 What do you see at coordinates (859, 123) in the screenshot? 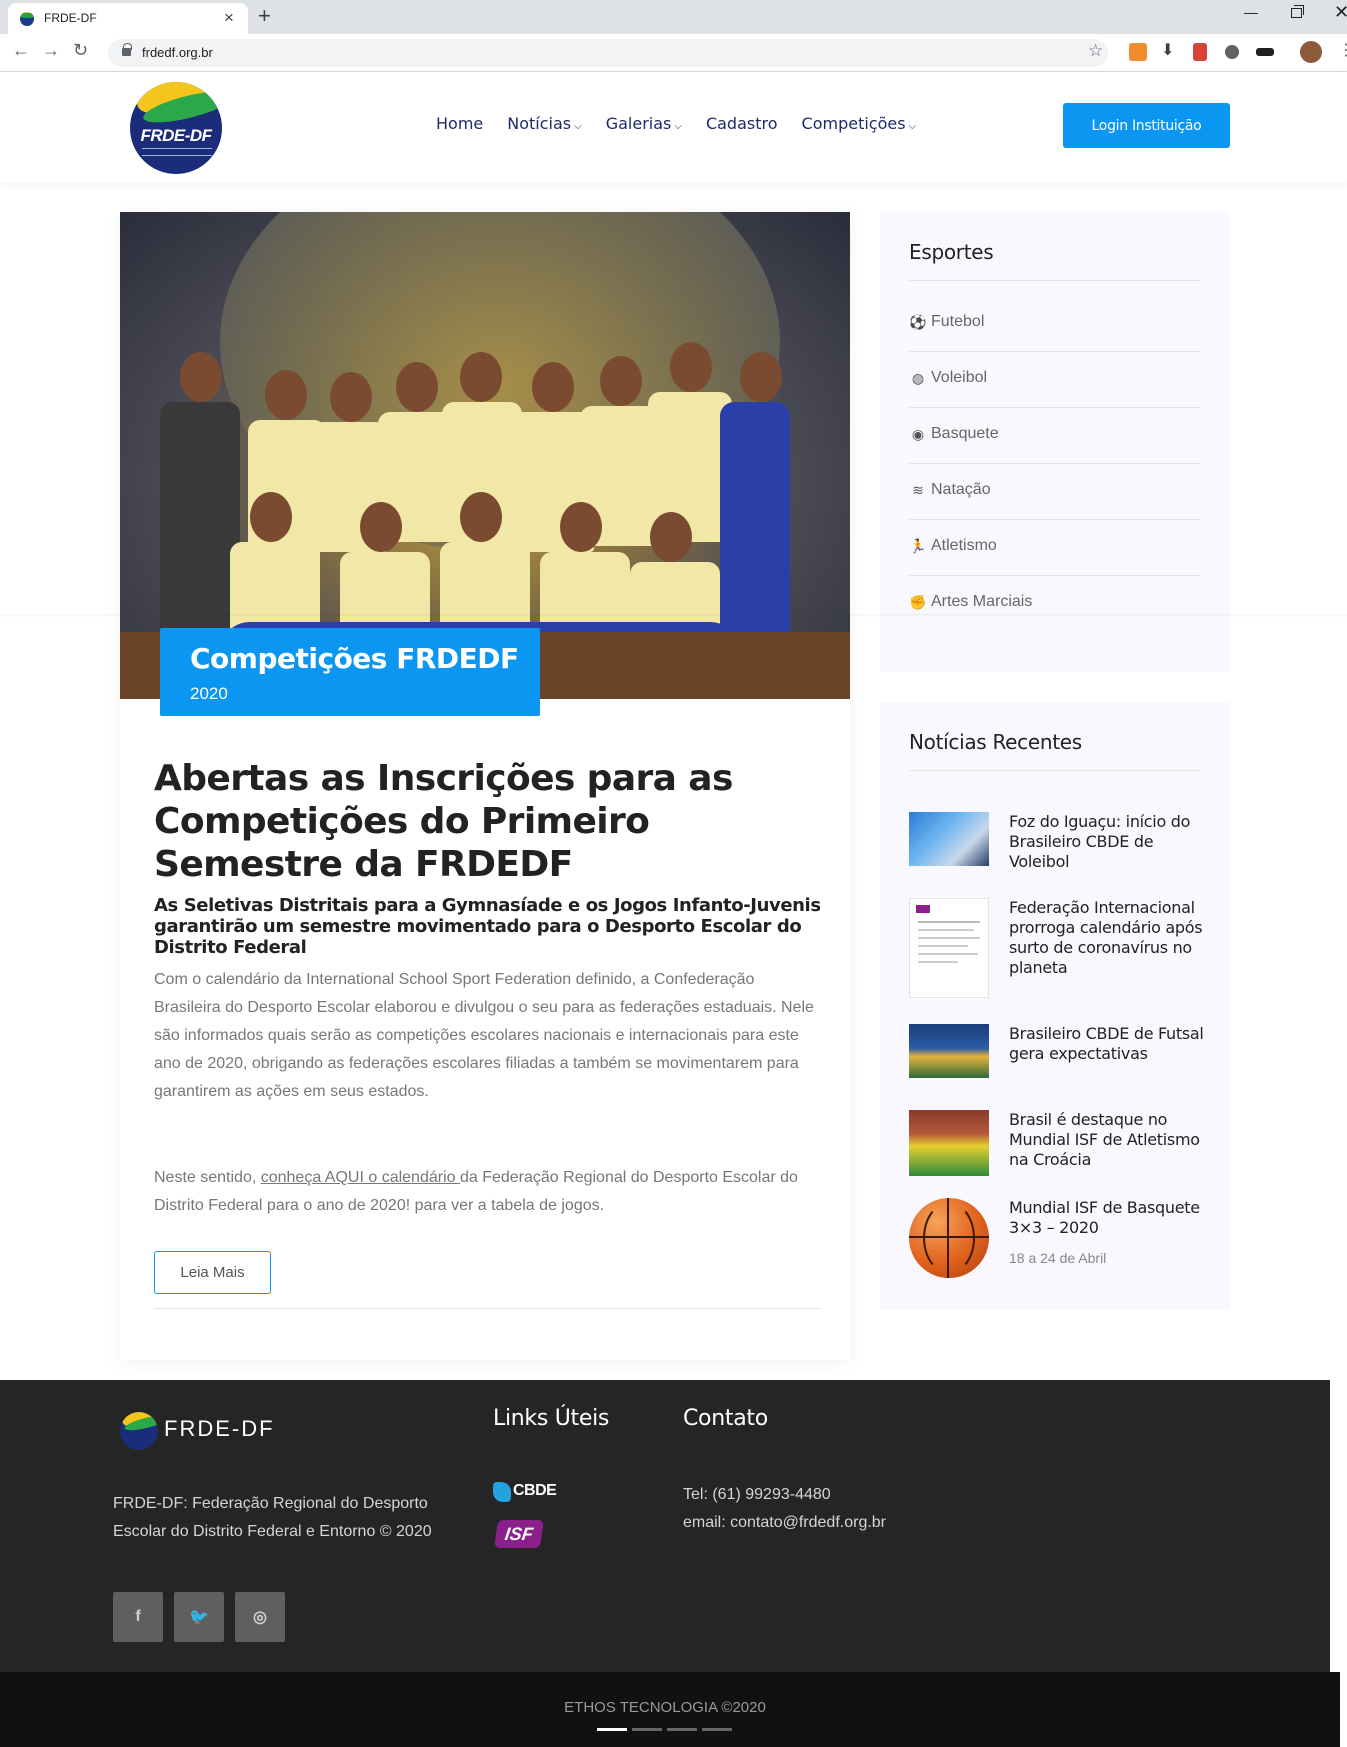
I see `nav-competicoes: Competições ⌵` at bounding box center [859, 123].